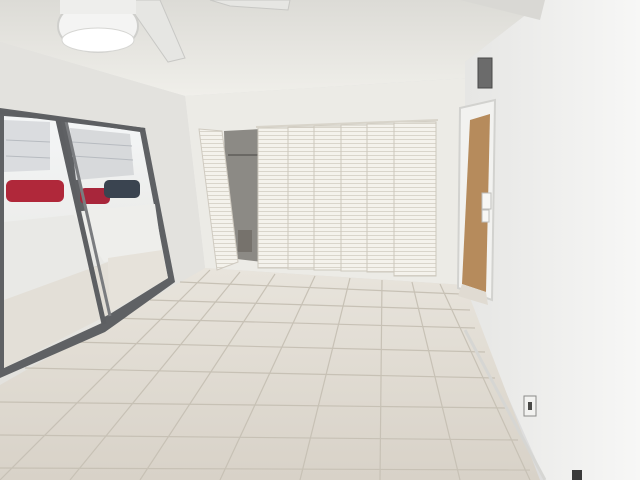  I want to click on closet-doors, so click(347, 198).